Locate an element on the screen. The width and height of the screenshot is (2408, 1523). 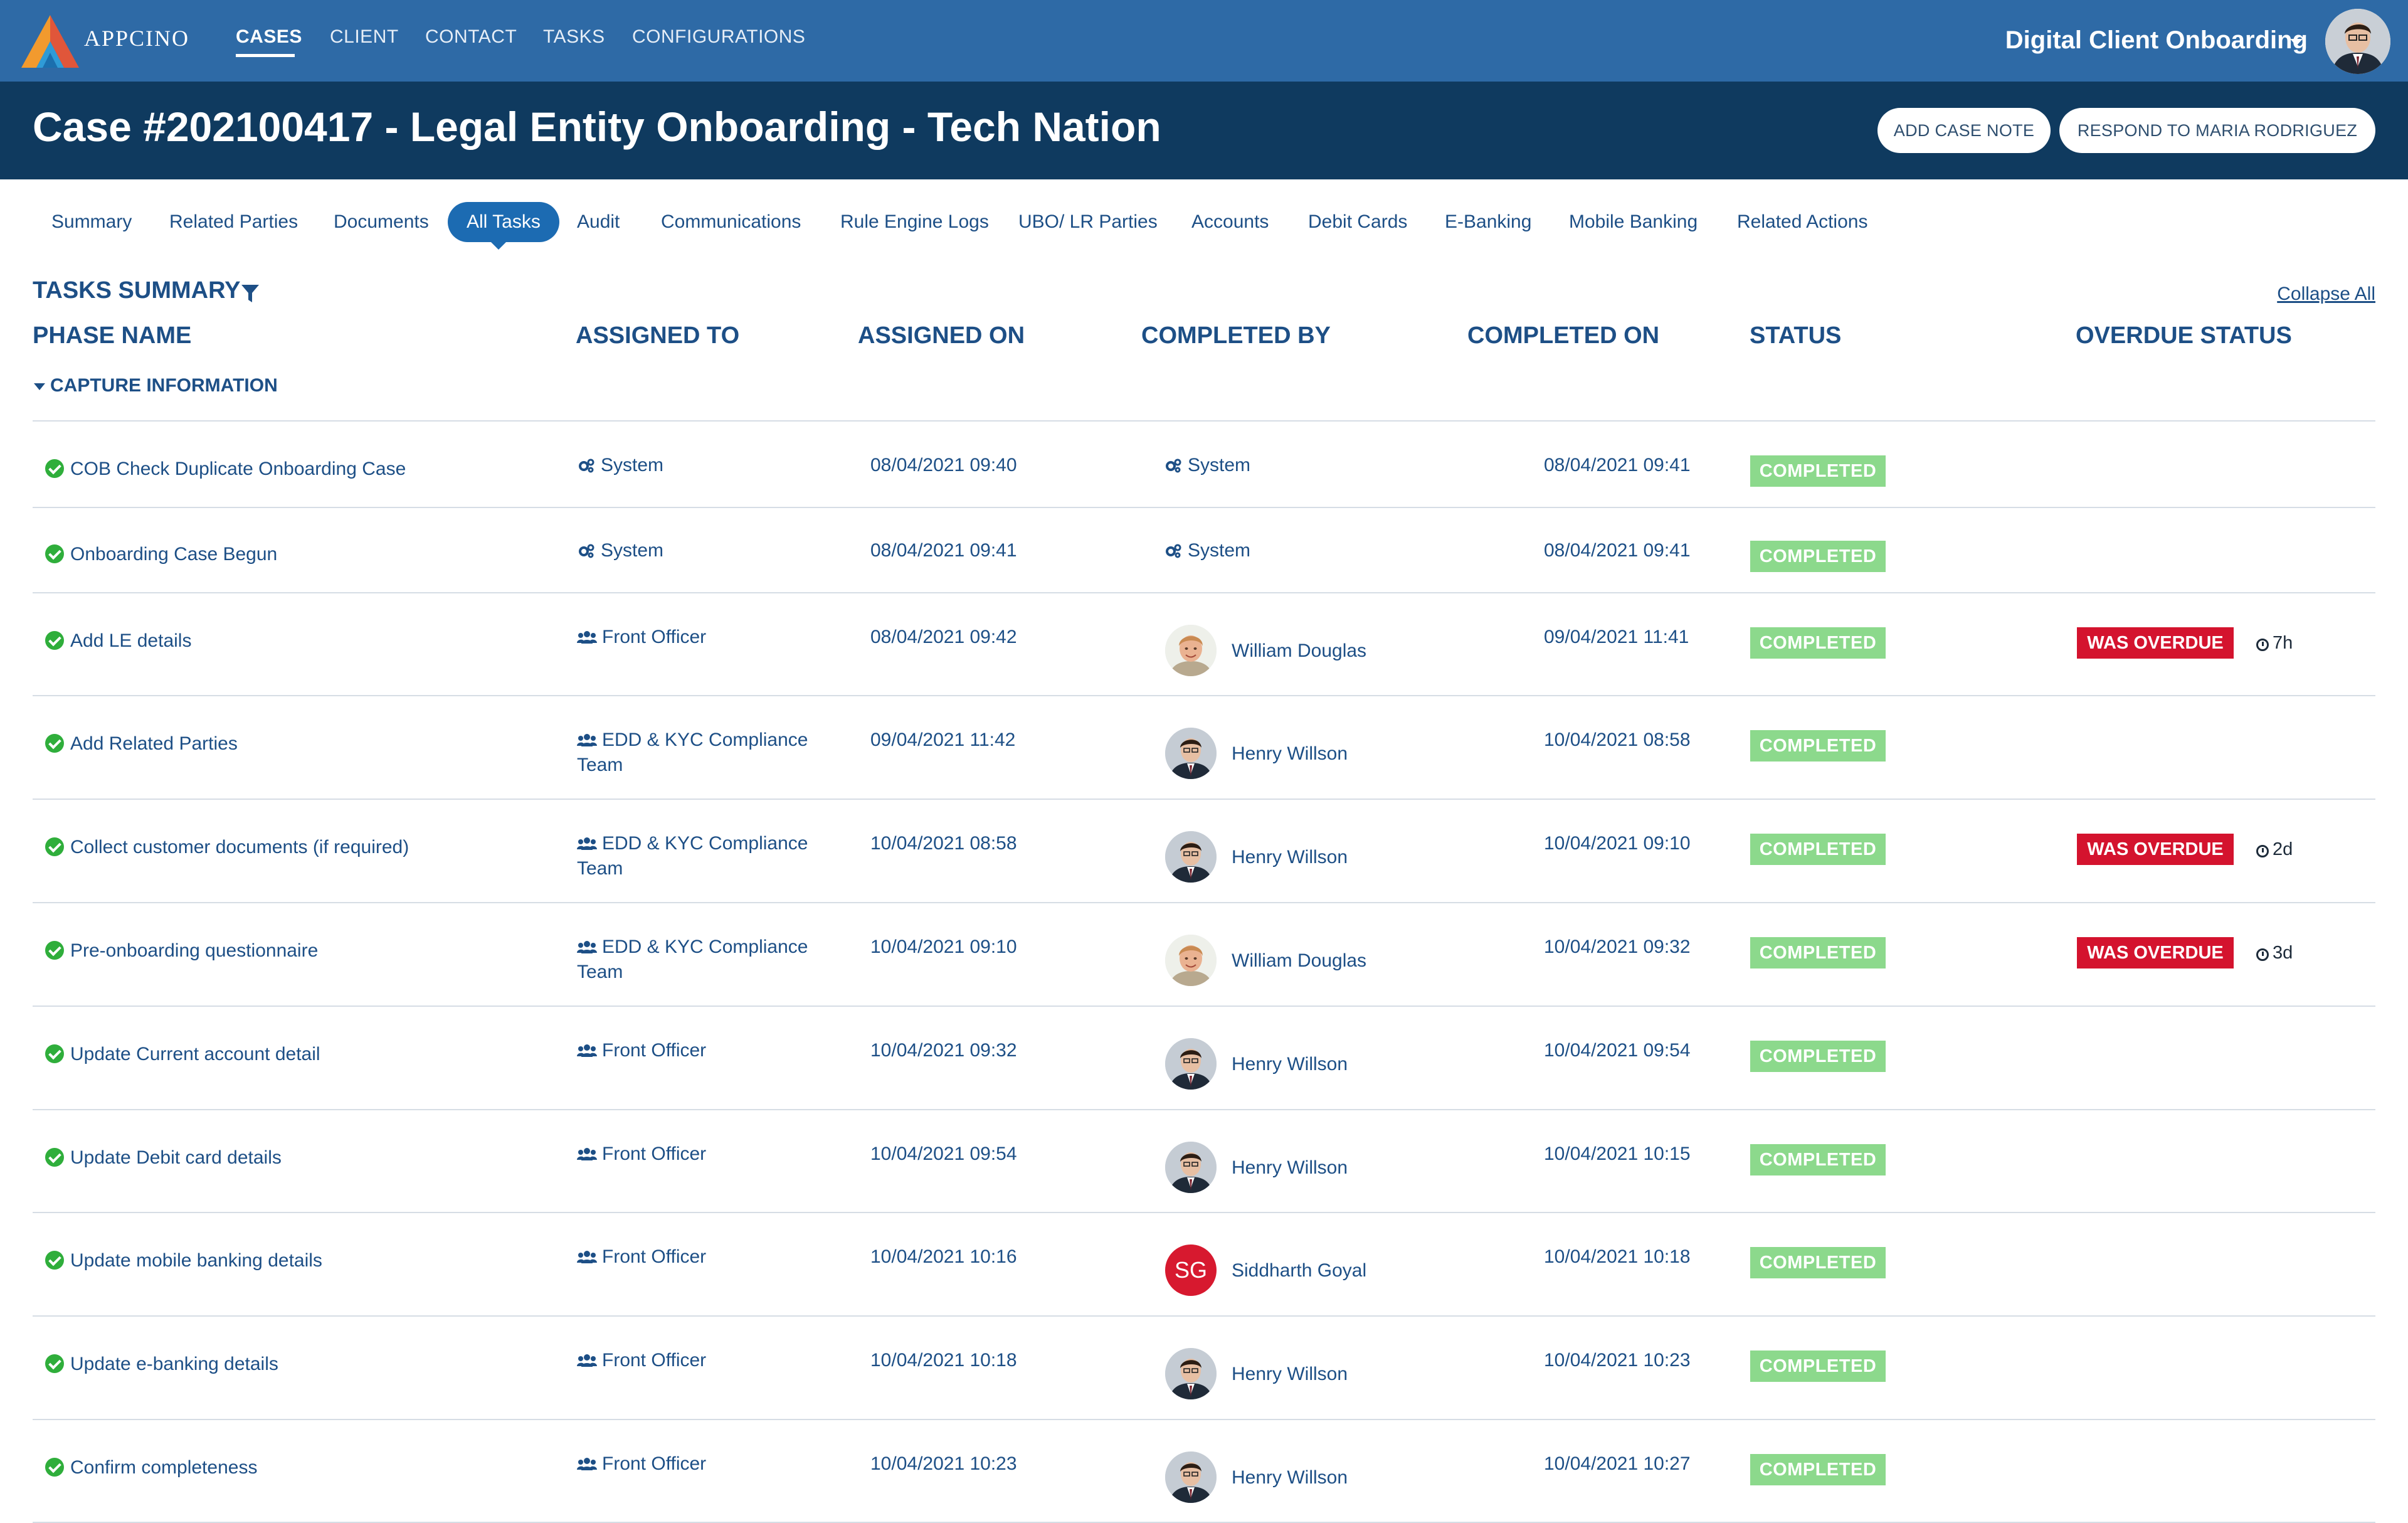
nav-contact: CONTACT is located at coordinates (471, 37).